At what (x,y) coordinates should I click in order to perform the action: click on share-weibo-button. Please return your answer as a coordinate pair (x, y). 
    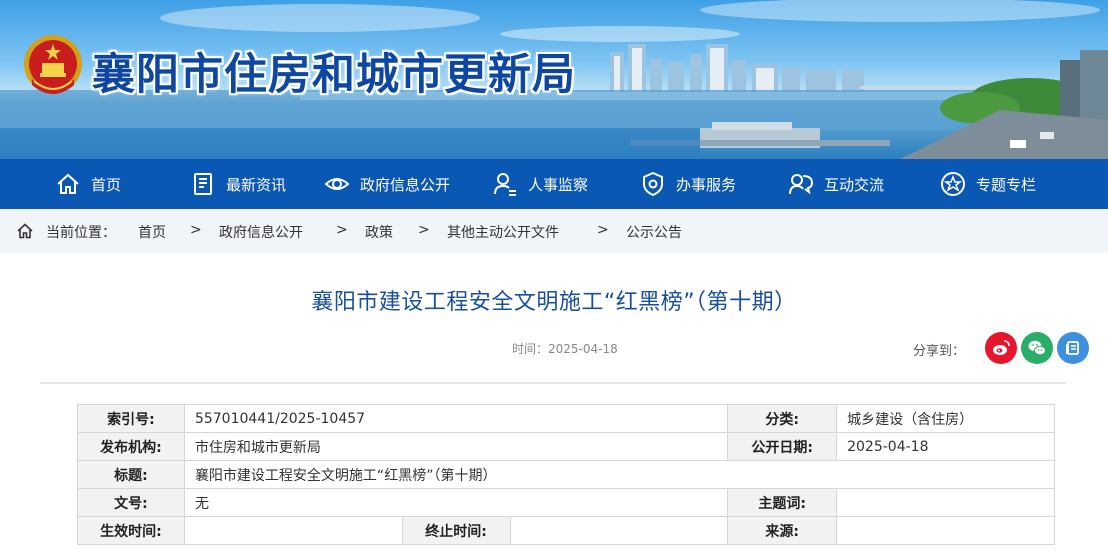
    Looking at the image, I should click on (1001, 348).